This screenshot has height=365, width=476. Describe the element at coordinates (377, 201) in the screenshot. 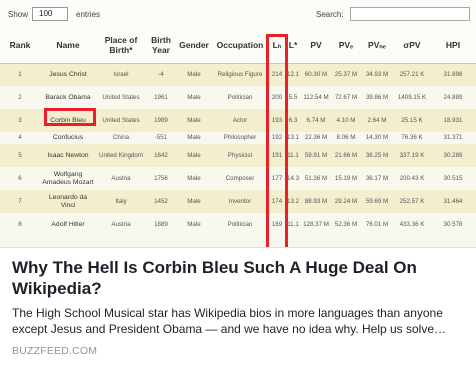

I see `cell-pvne: 59.69 M` at that location.